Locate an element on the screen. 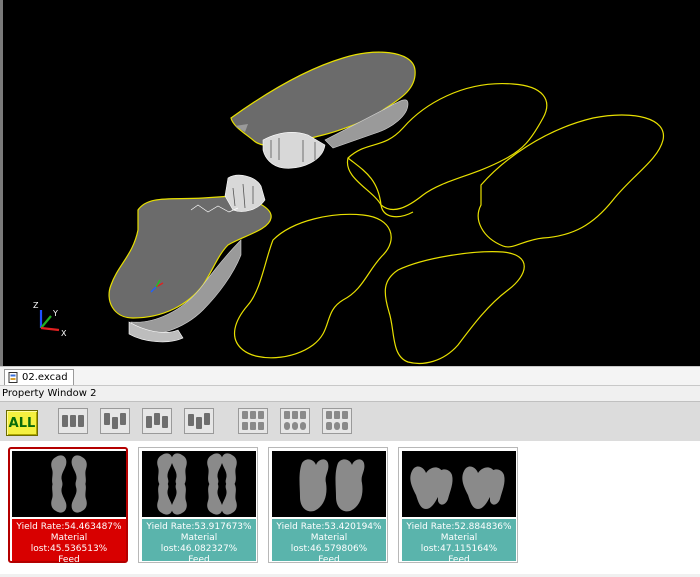 The image size is (700, 577). shoe-model-upper is located at coordinates (323, 110).